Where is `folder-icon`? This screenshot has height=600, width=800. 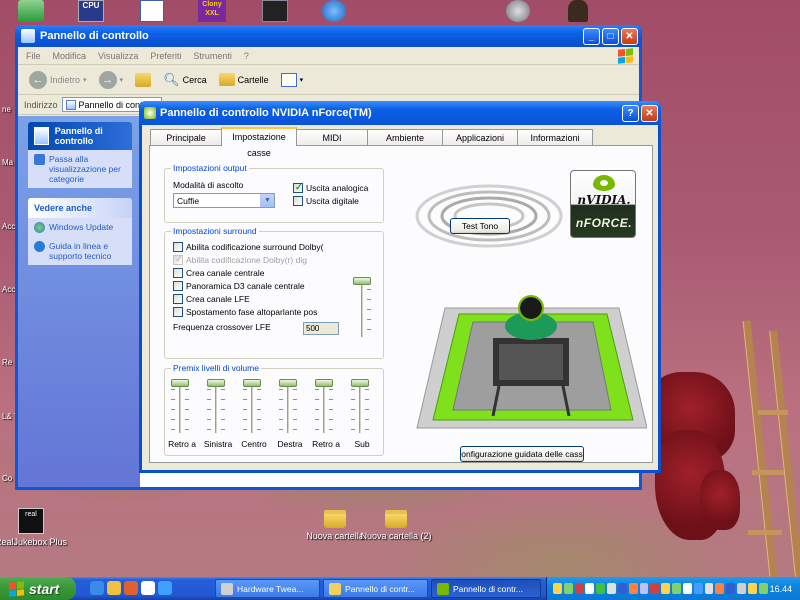
folder-icon is located at coordinates (114, 588).